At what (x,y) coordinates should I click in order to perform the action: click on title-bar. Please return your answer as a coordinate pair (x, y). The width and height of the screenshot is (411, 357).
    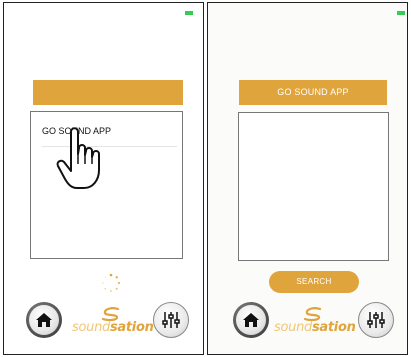
    Looking at the image, I should click on (108, 92).